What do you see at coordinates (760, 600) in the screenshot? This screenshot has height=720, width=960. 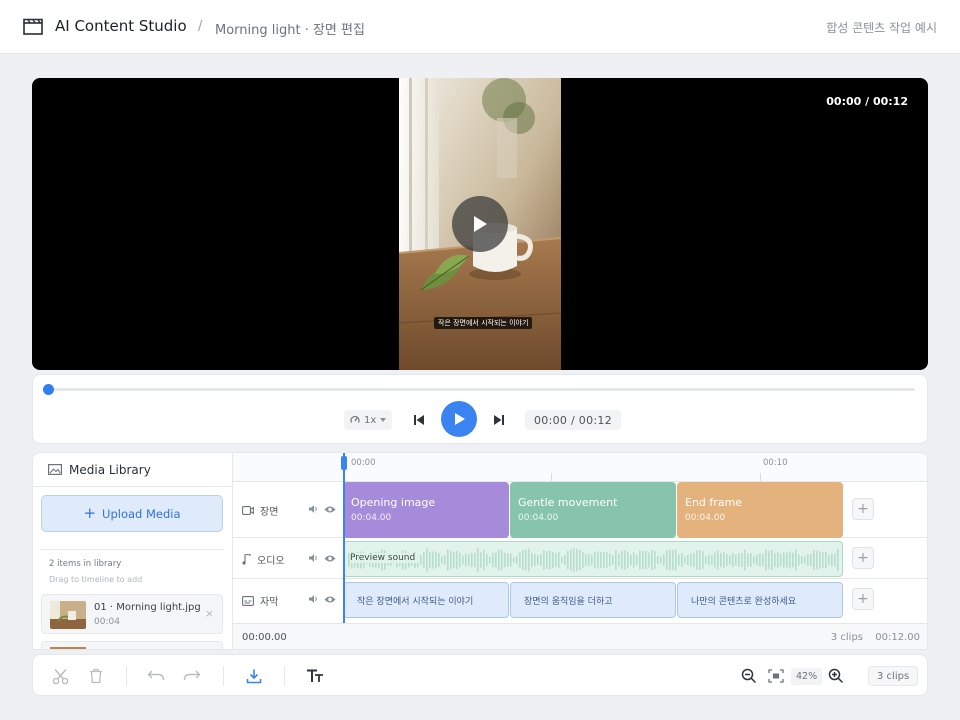 I see `subtitle-clip: 나만의 콘텐츠로 완성하세요` at bounding box center [760, 600].